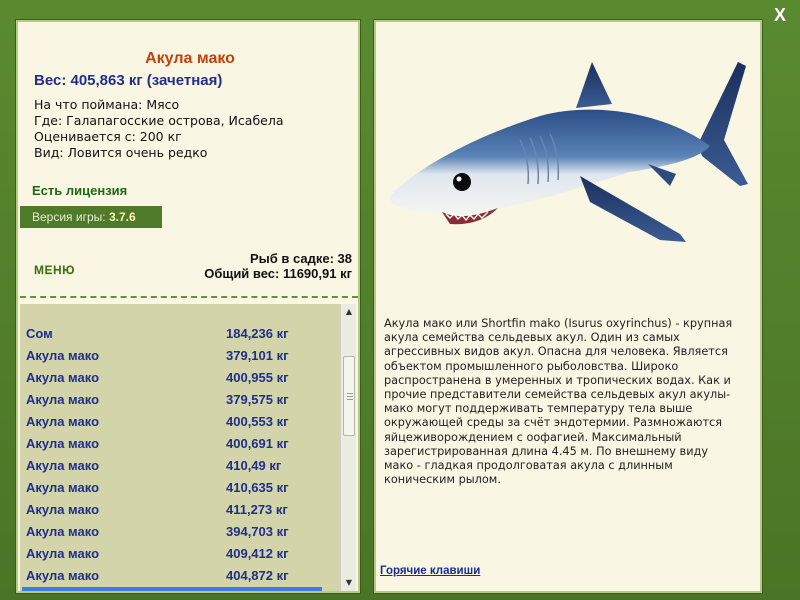 The width and height of the screenshot is (800, 600). What do you see at coordinates (172, 532) in the screenshot?
I see `list-item: Акула мако 394,703 кг` at bounding box center [172, 532].